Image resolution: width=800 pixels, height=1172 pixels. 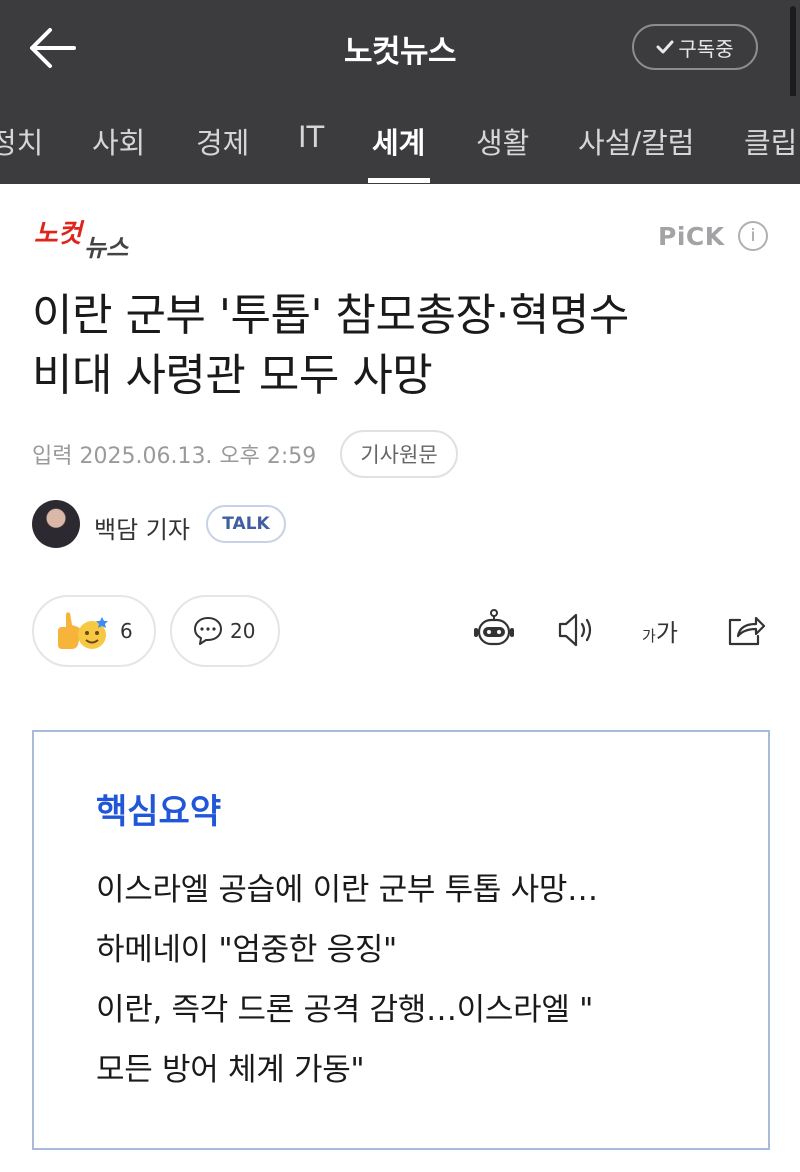 What do you see at coordinates (208, 631) in the screenshot?
I see `comment-icon` at bounding box center [208, 631].